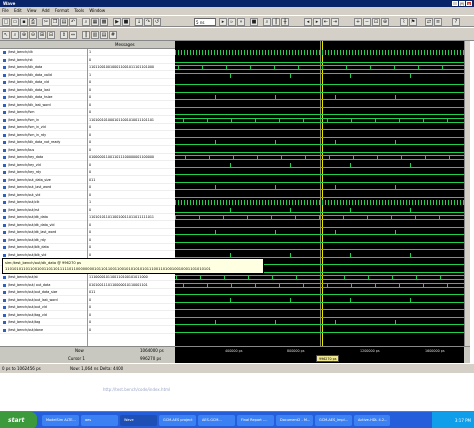 The height and width of the screenshot is (428, 474). What do you see at coordinates (43, 210) in the screenshot?
I see `signal-name-row: /test_bench/out/rst` at bounding box center [43, 210].